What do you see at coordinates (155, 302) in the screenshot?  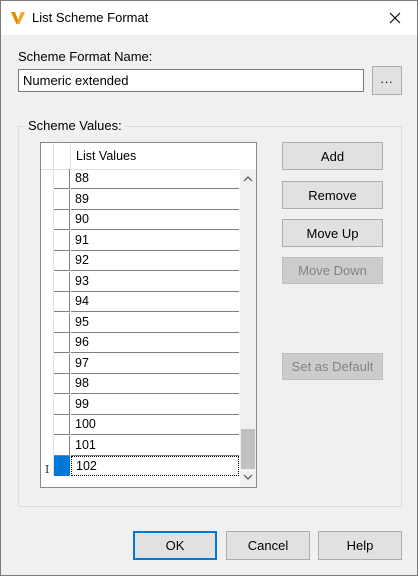 I see `list-value-cell: 94` at bounding box center [155, 302].